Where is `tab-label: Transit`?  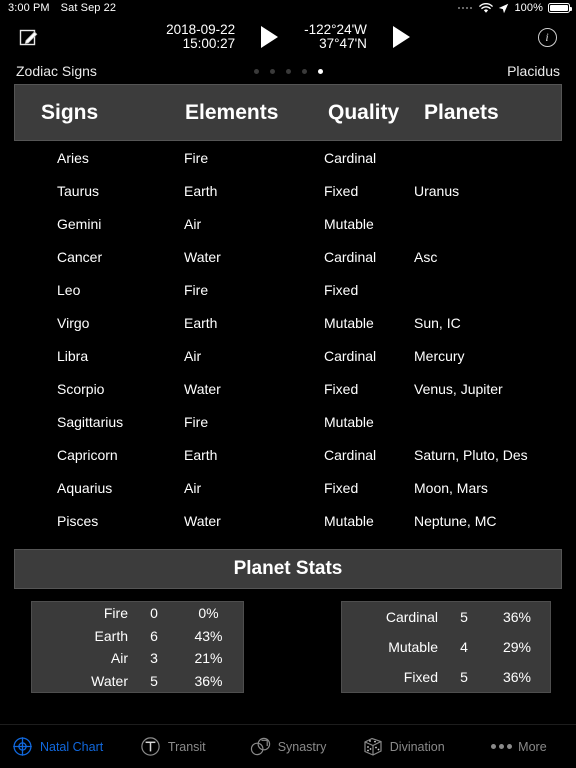 tab-label: Transit is located at coordinates (186, 746).